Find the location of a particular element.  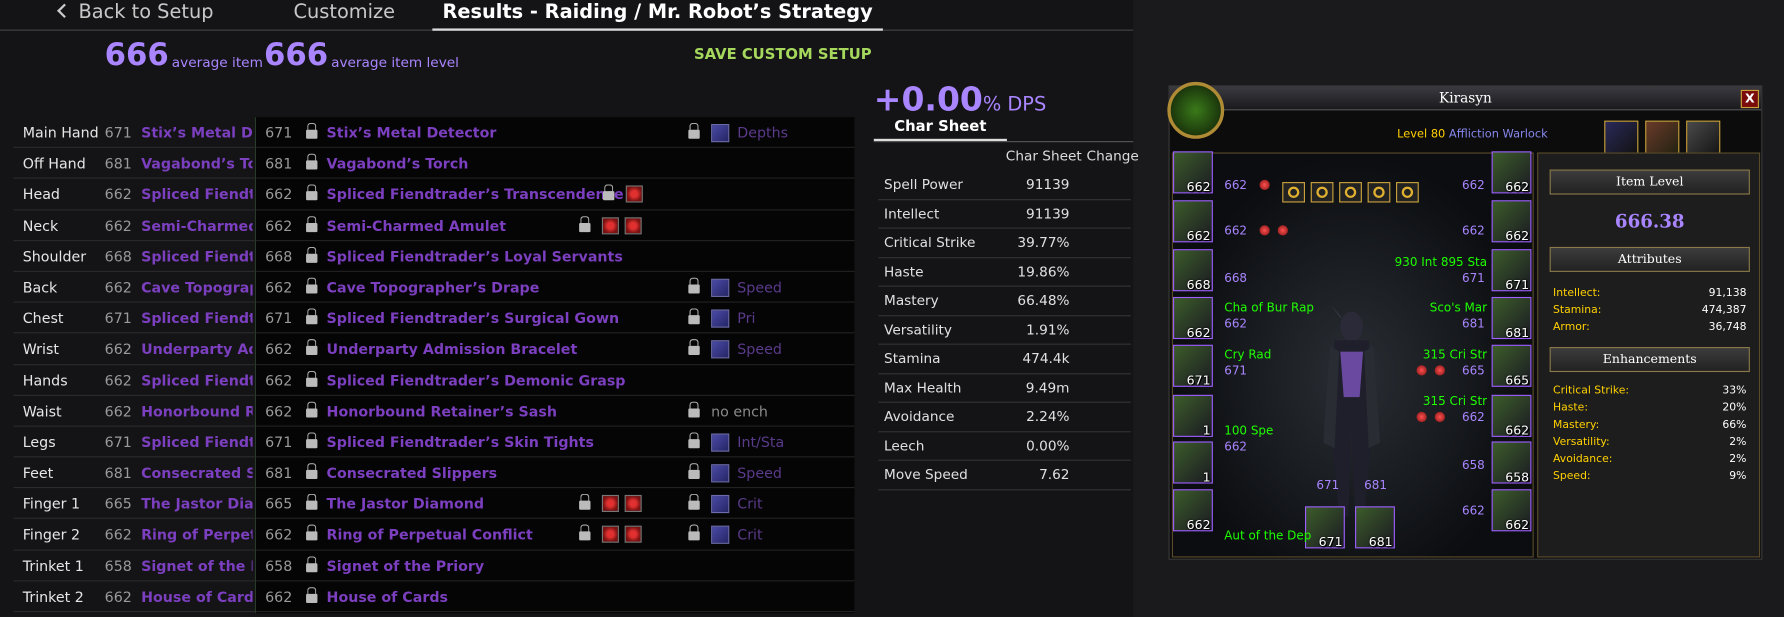

right-equip-slot: 671 is located at coordinates (1511, 270).